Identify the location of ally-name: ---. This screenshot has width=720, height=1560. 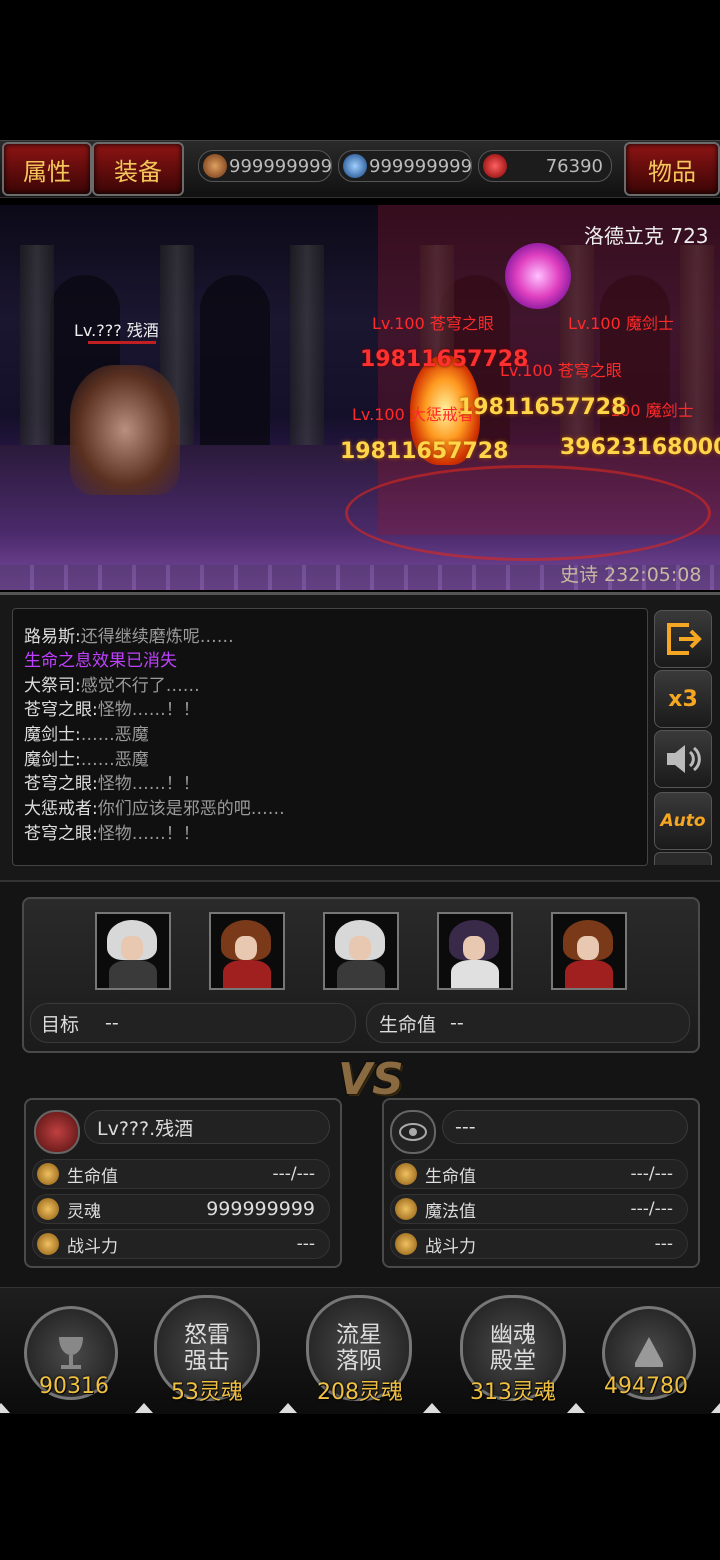
(565, 1127).